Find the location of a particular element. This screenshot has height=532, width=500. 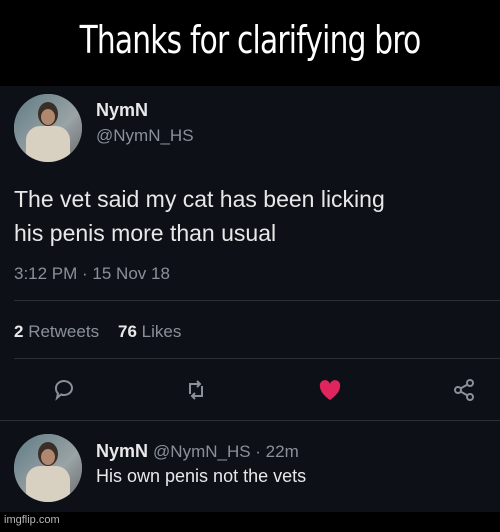

user-handle: @NymN_HS is located at coordinates (145, 136).